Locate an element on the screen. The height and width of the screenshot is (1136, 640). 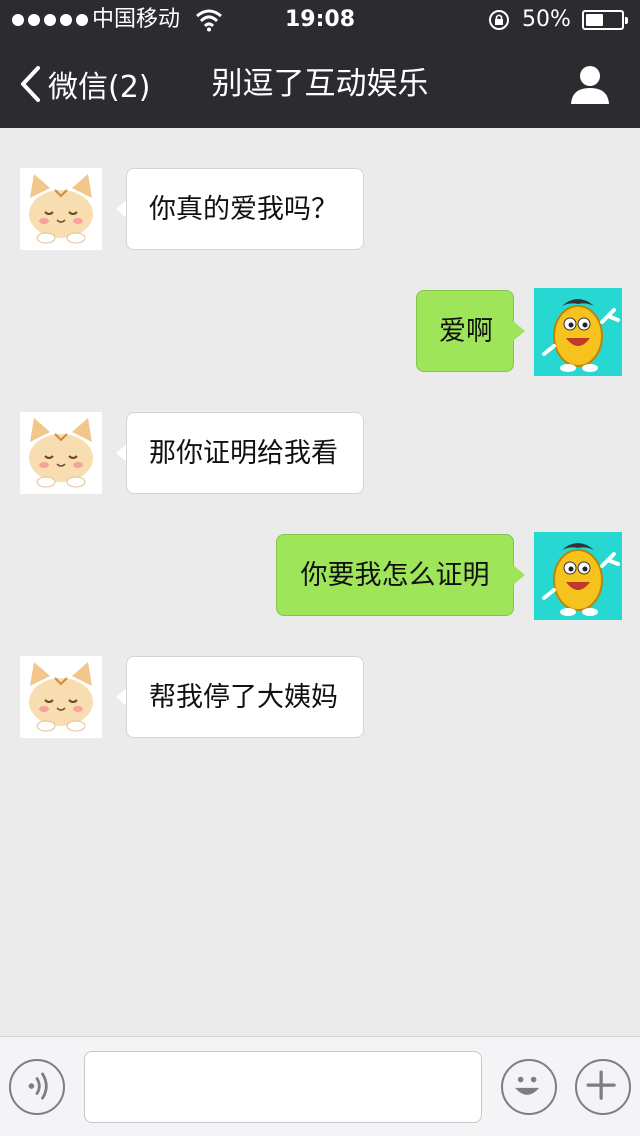
message-bubble: 你要我怎么证明 is located at coordinates (395, 575).